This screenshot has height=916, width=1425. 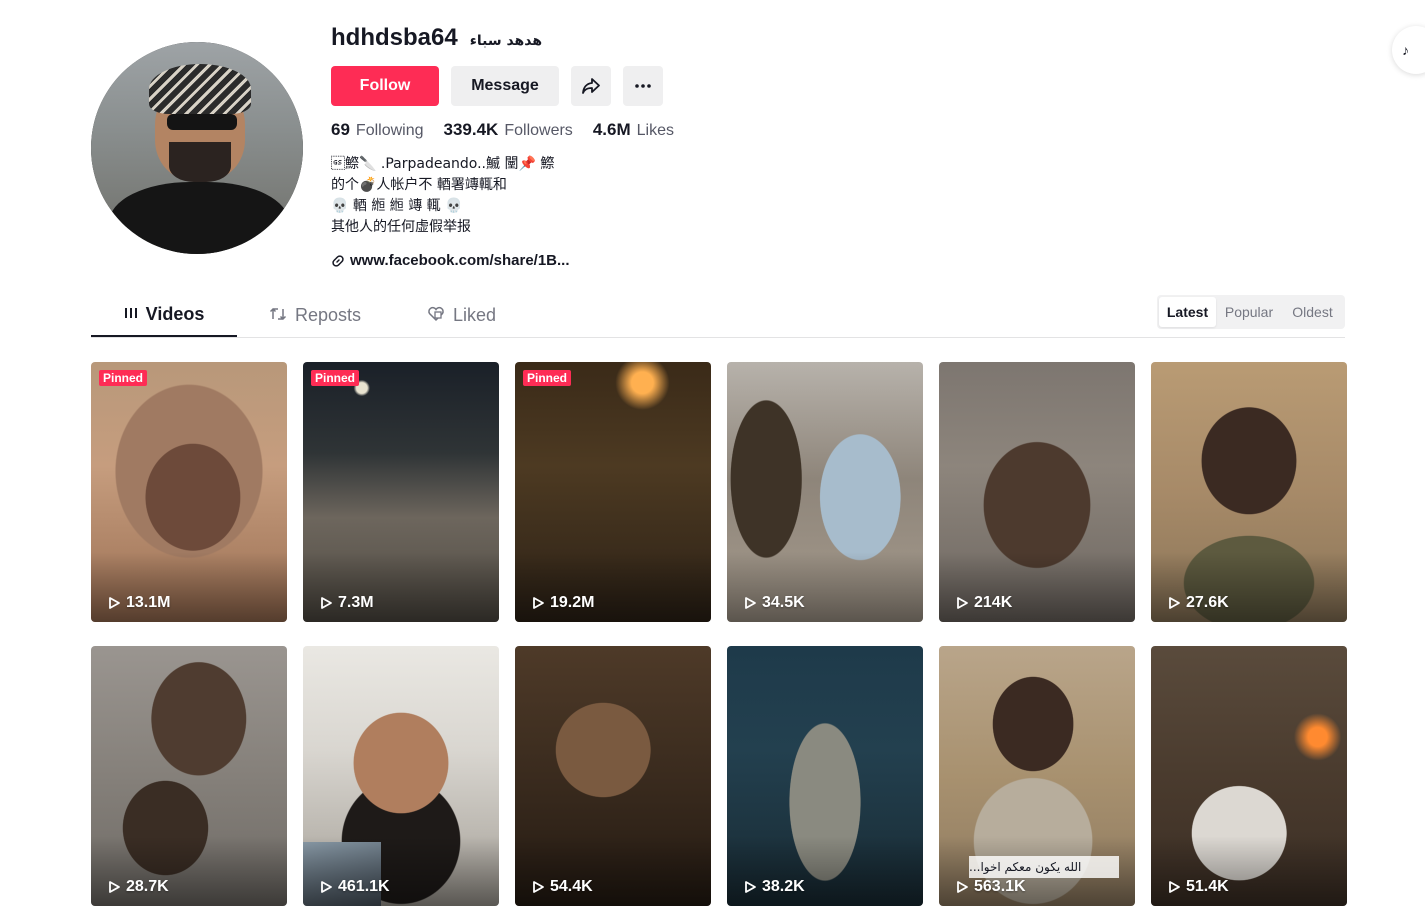 I want to click on stat-value: 339.4K, so click(x=471, y=129).